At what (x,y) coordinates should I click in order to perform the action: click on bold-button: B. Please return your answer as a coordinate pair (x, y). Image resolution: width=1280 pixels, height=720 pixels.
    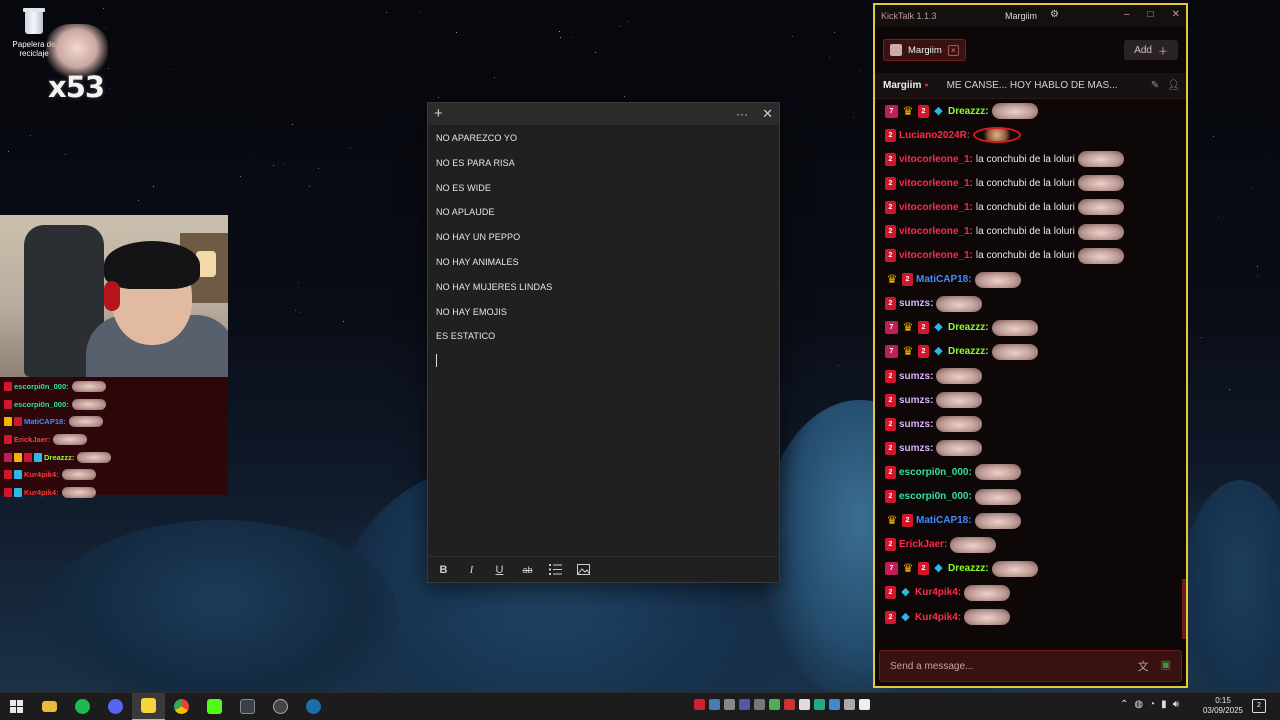
    Looking at the image, I should click on (443, 569).